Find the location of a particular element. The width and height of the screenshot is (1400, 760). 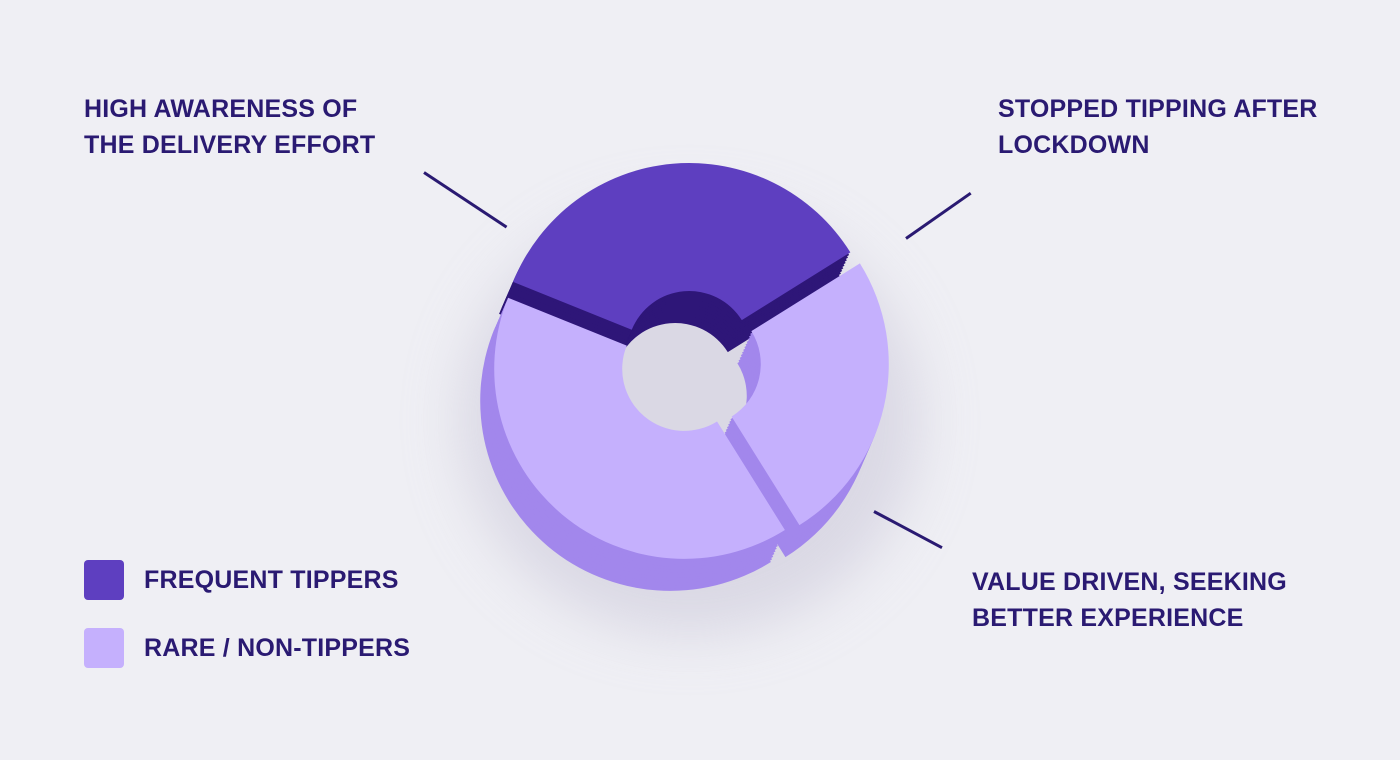

legend-swatch-frequent is located at coordinates (104, 580).